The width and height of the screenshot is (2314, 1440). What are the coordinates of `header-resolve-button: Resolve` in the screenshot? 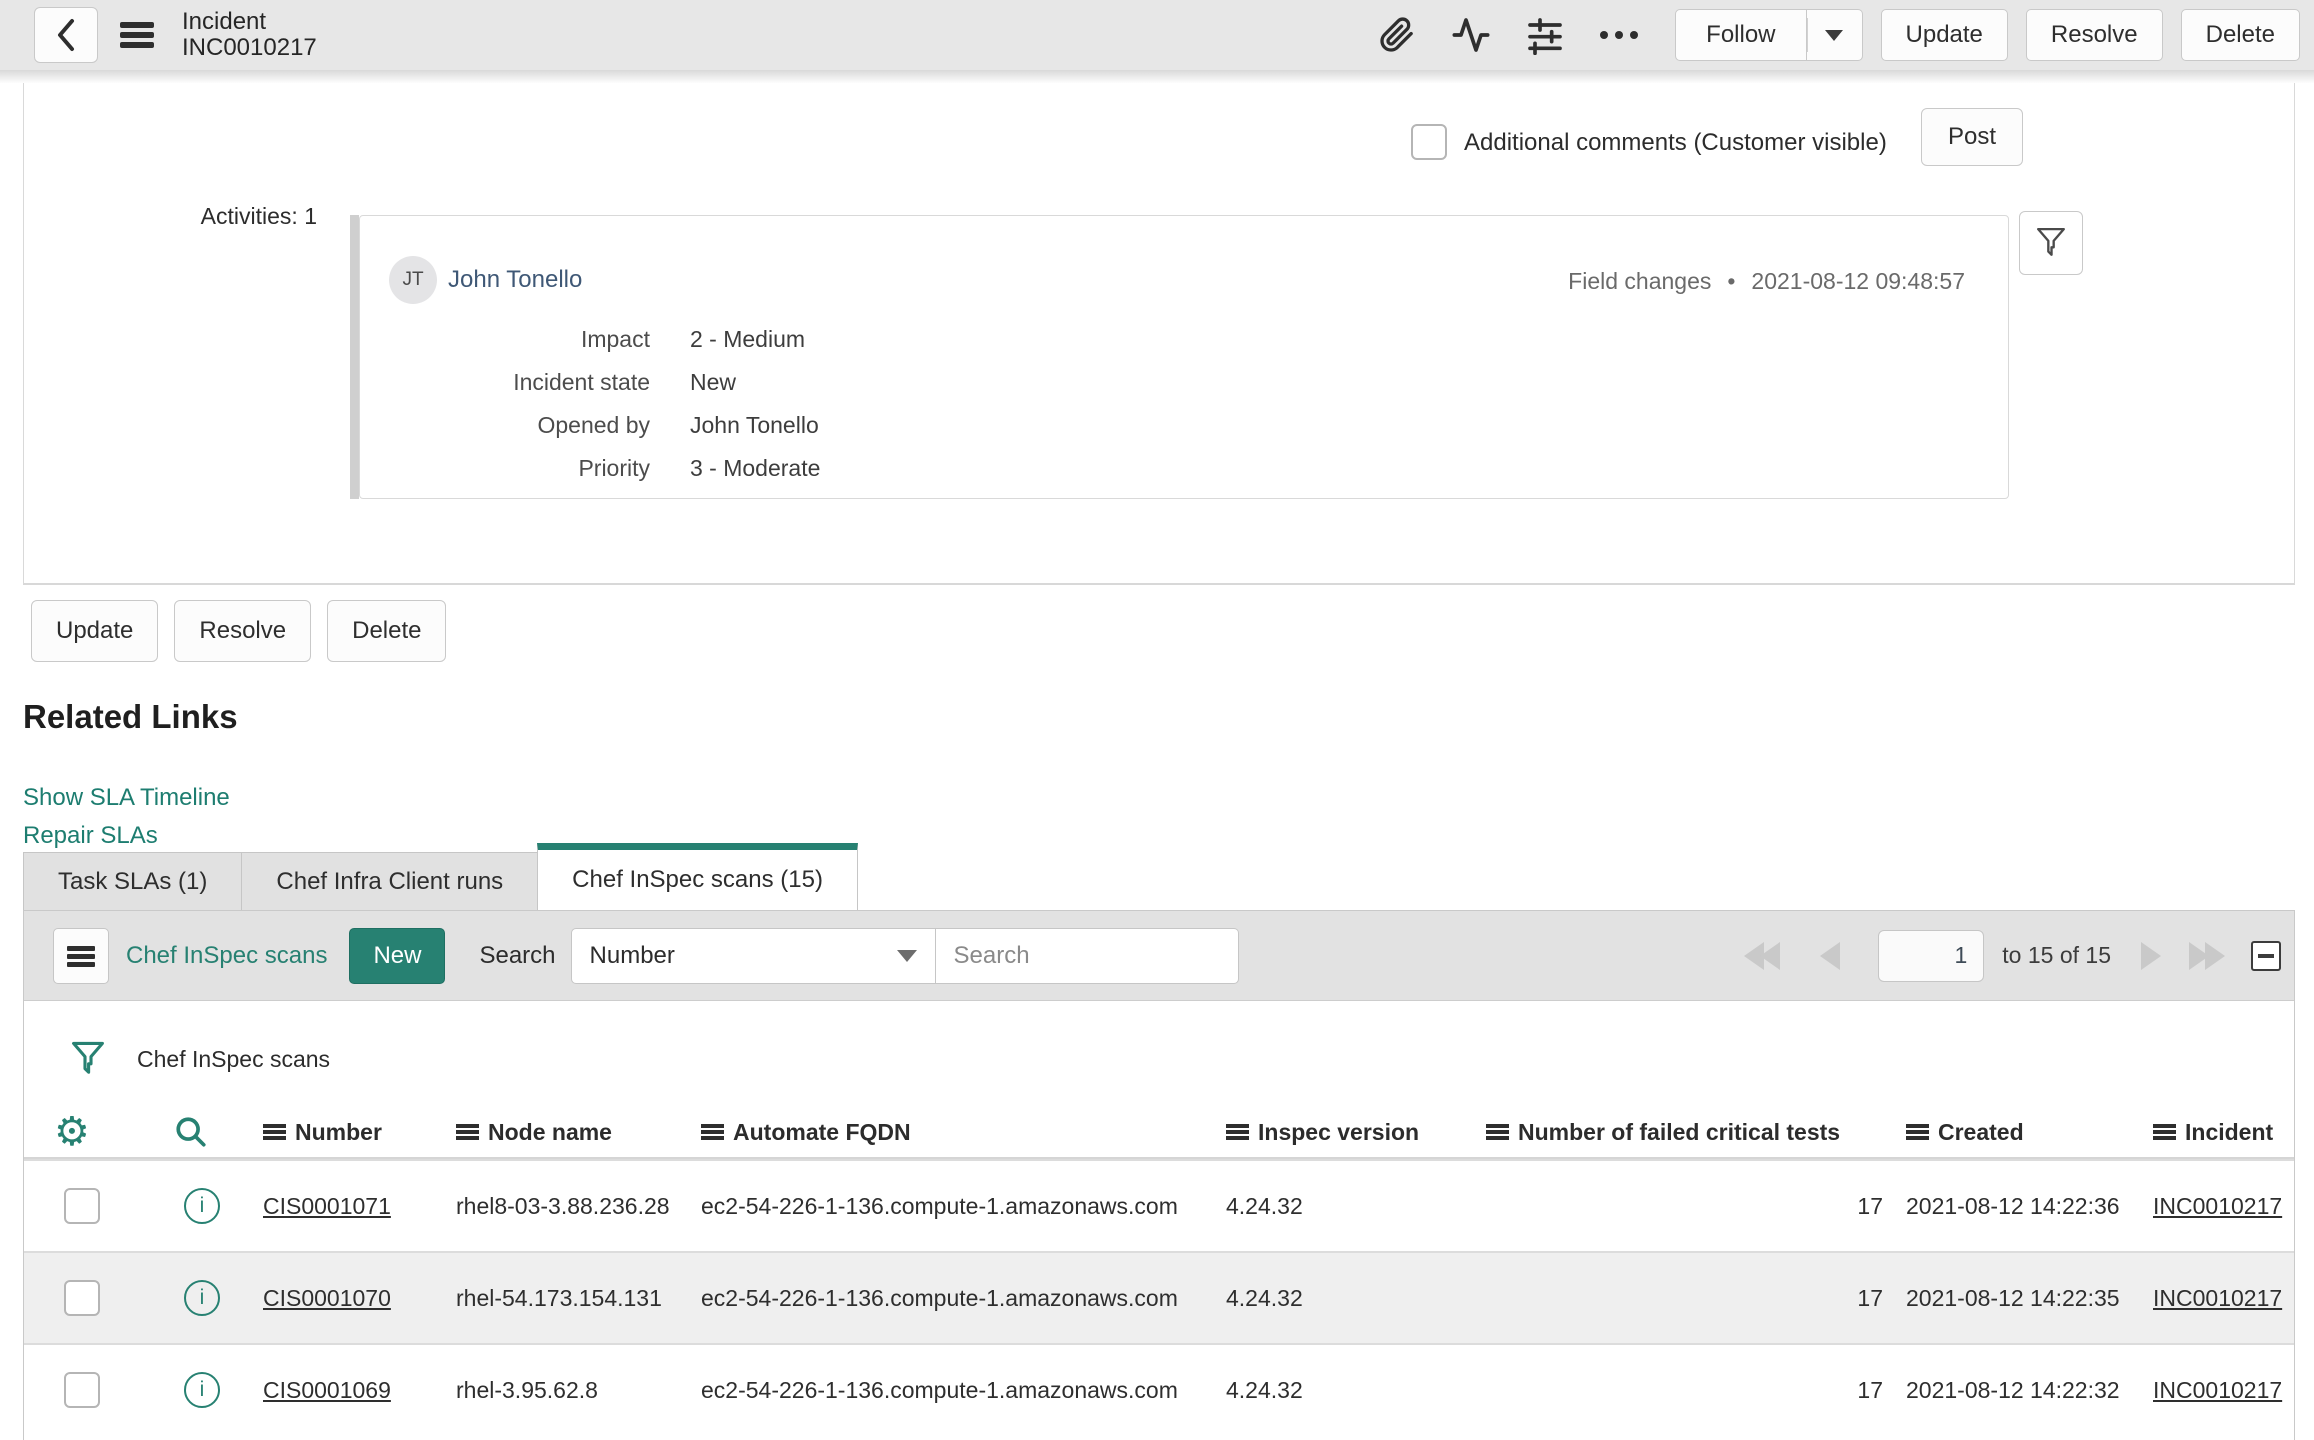 It's located at (2094, 35).